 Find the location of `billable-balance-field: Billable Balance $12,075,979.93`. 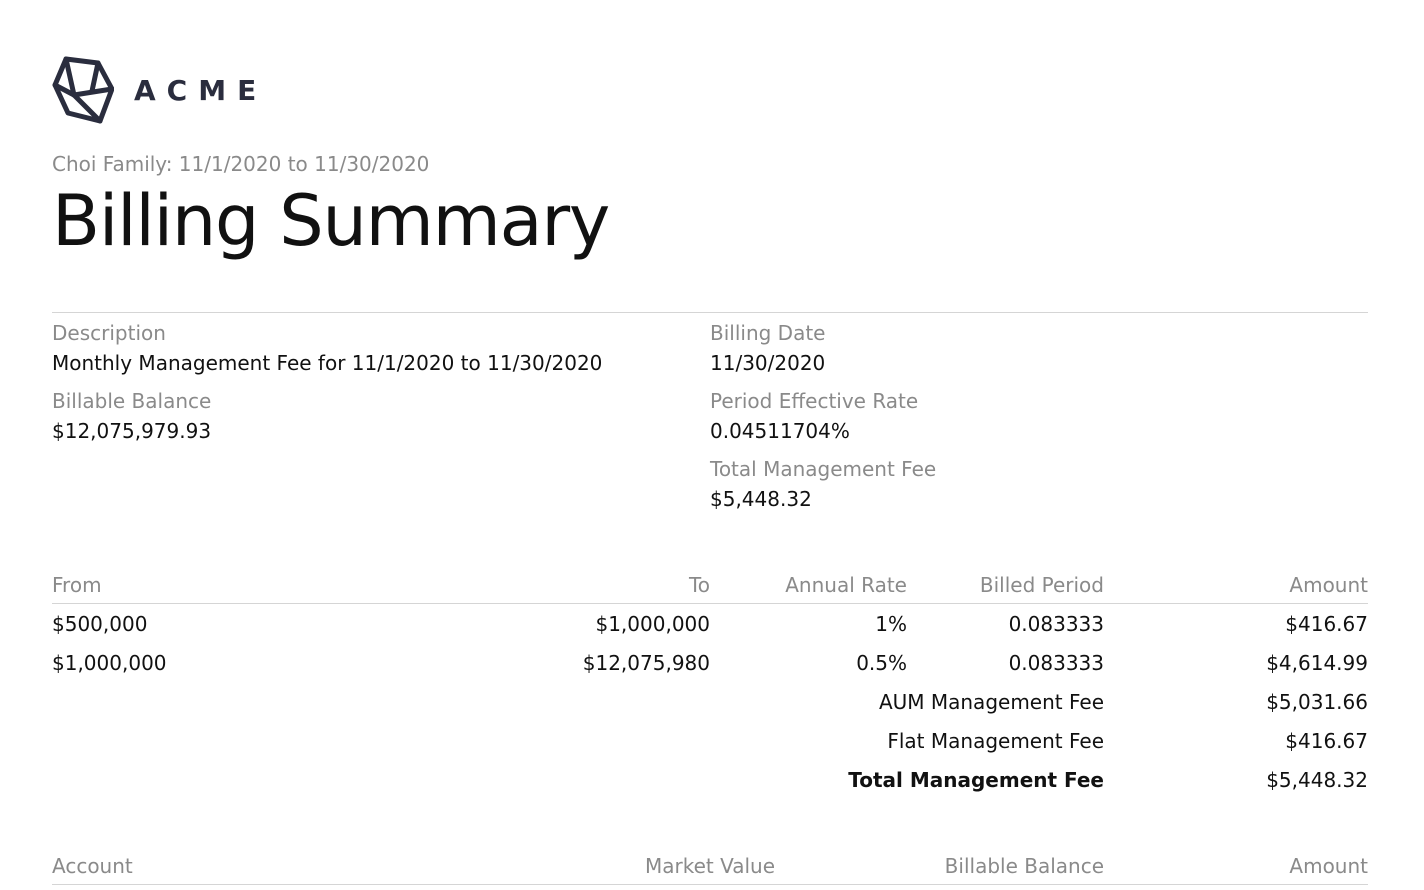

billable-balance-field: Billable Balance $12,075,979.93 is located at coordinates (131, 417).